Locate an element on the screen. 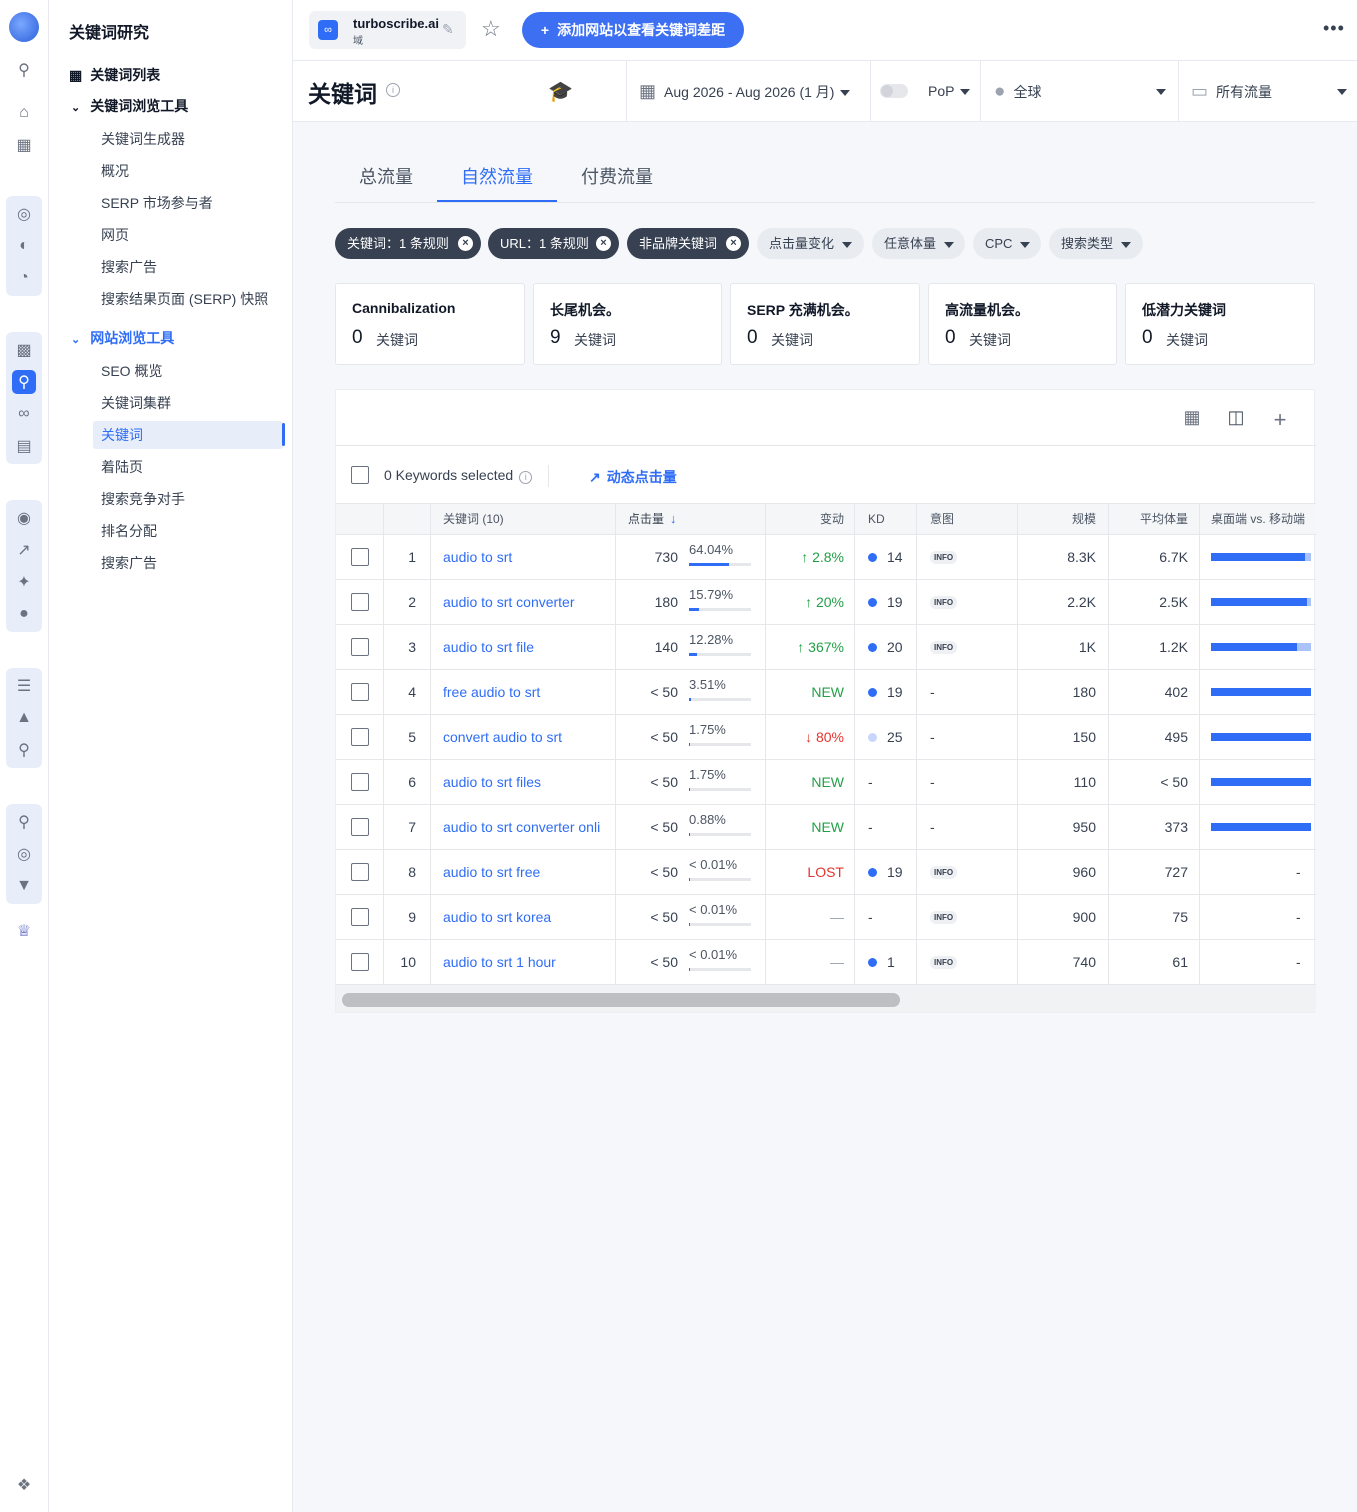 The image size is (1357, 1512). dynamic-clicks-button: ↗ 动态点击量 is located at coordinates (633, 477).